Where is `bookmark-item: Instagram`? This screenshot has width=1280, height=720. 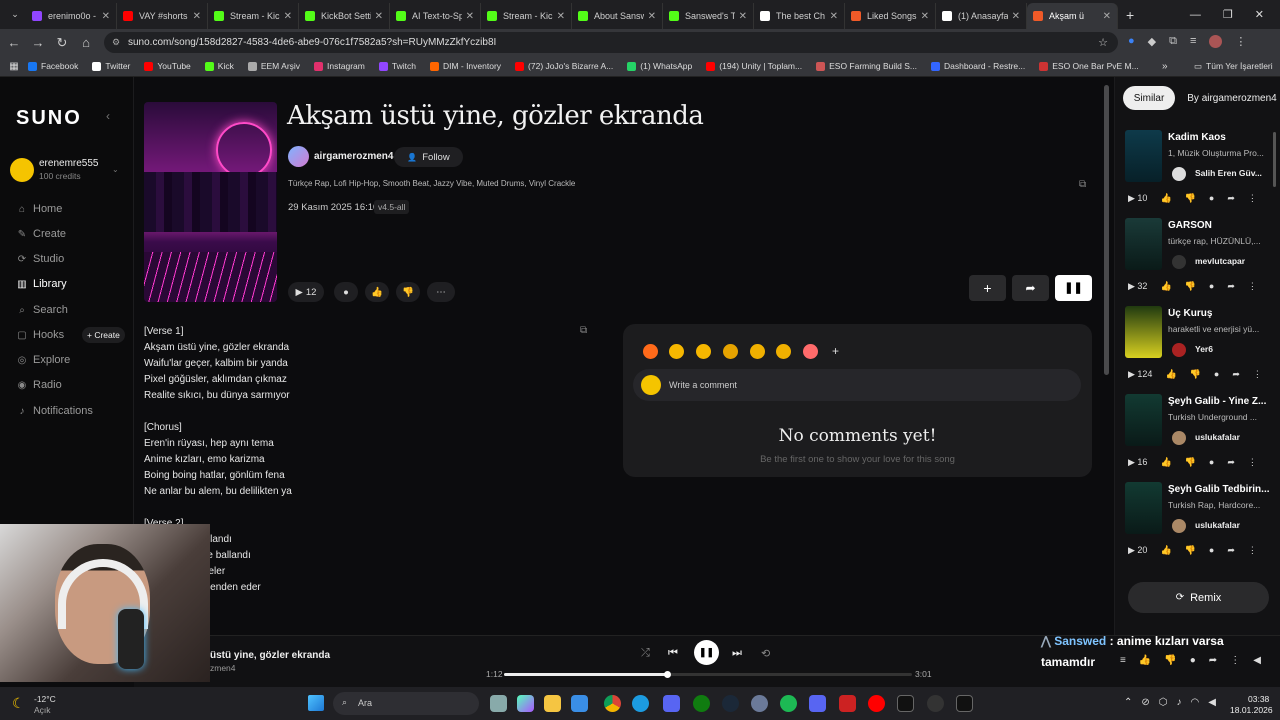
bookmark-item: Instagram is located at coordinates (339, 66).